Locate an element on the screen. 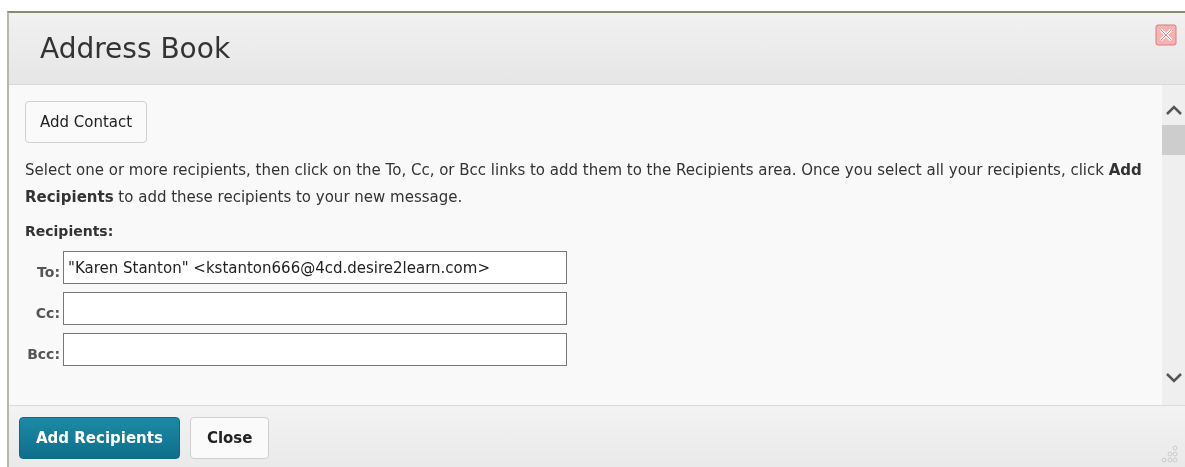 The image size is (1185, 467). add-recipients-button: Add Recipients is located at coordinates (99, 437).